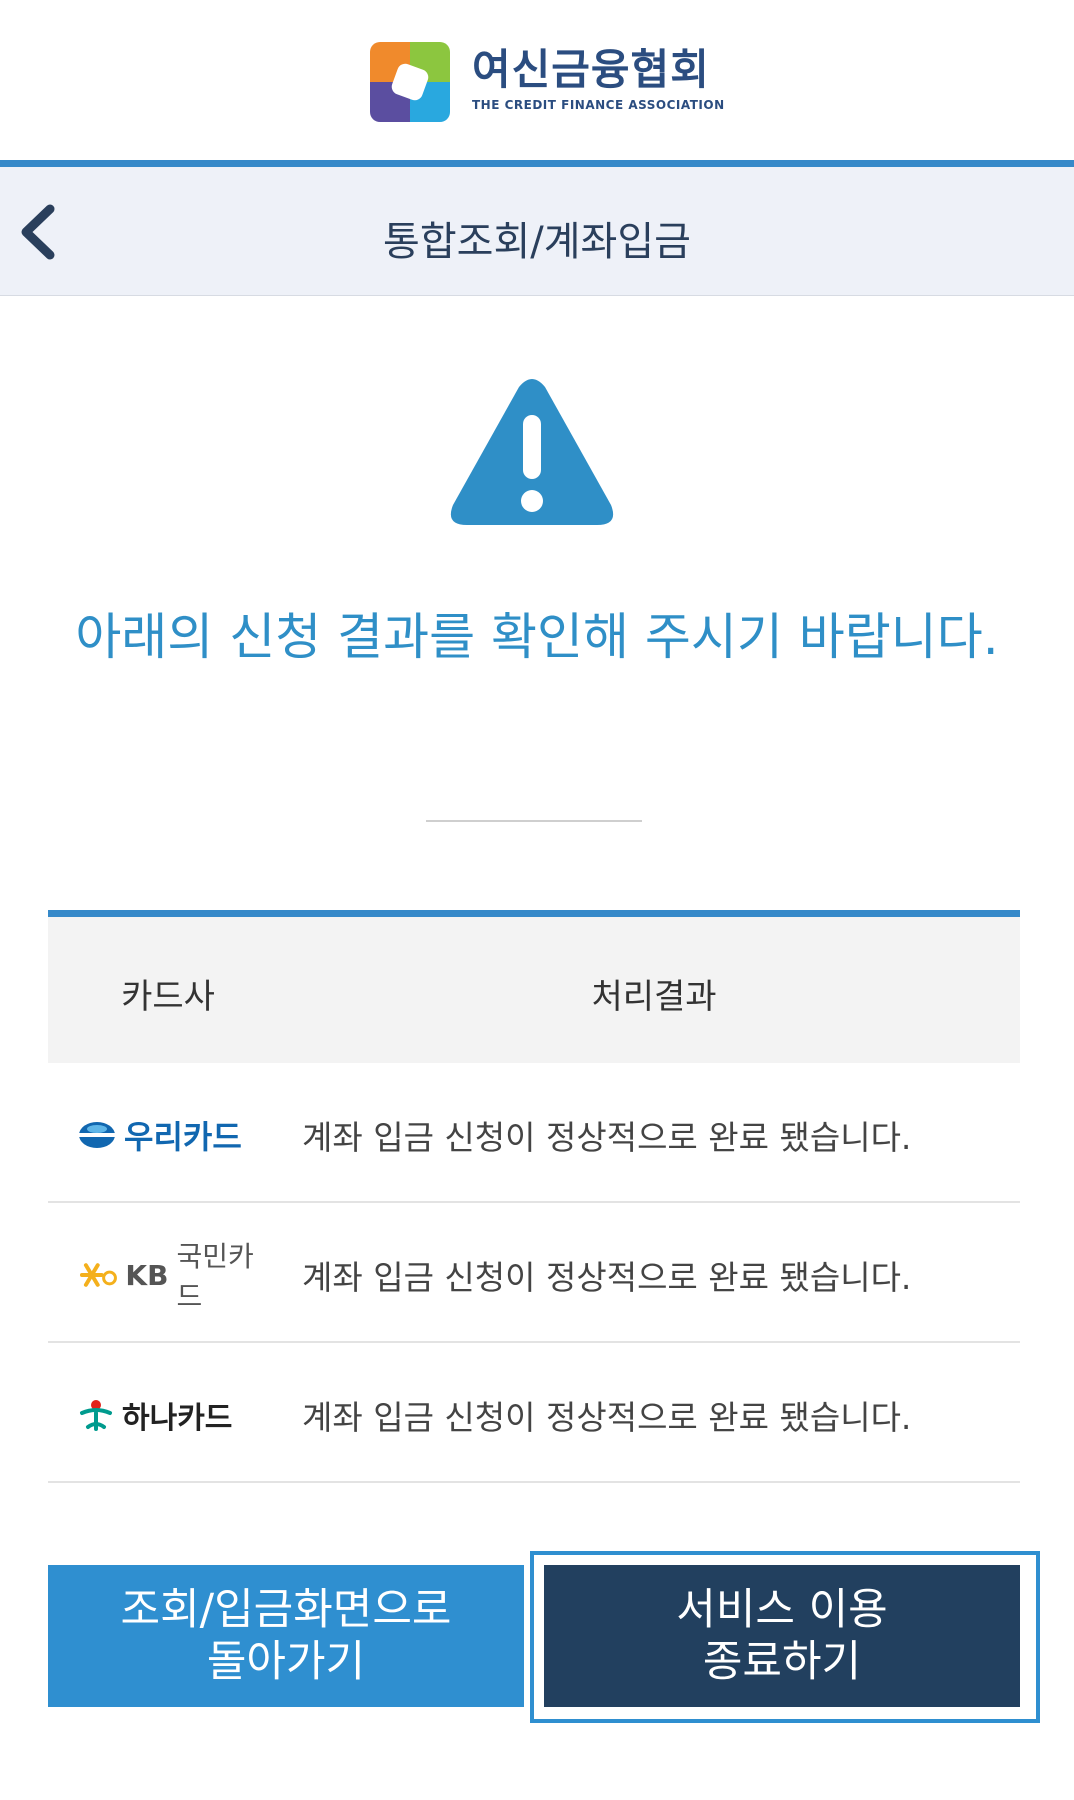  I want to click on woori-card-logo: 우리카드, so click(178, 1135).